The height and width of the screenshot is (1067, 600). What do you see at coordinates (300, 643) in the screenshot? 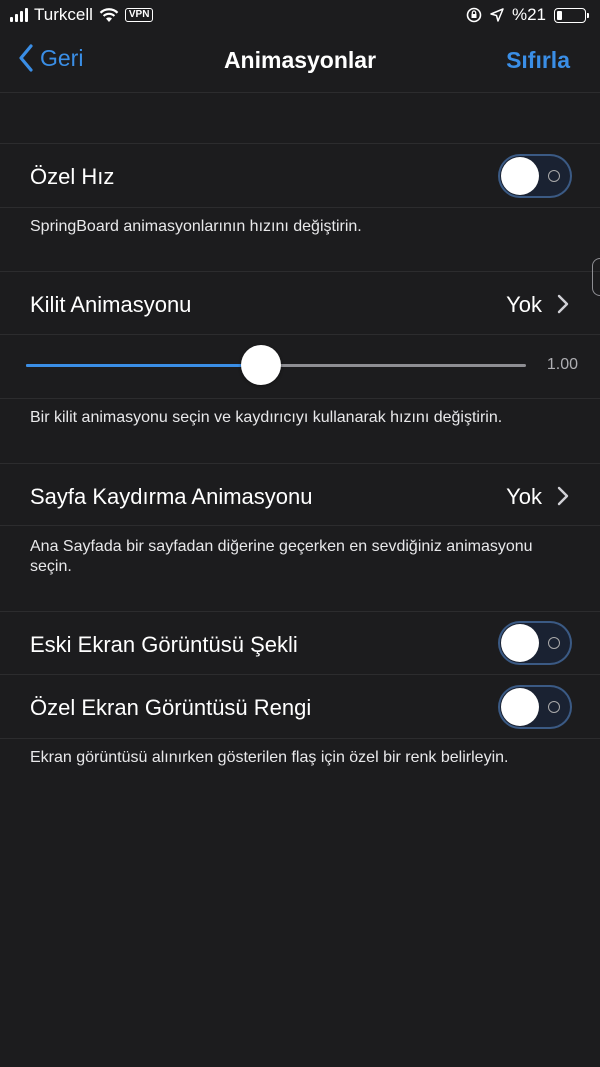
I see `legacy-screenshot-row: Eski Ekran Görüntüsü Şekli` at bounding box center [300, 643].